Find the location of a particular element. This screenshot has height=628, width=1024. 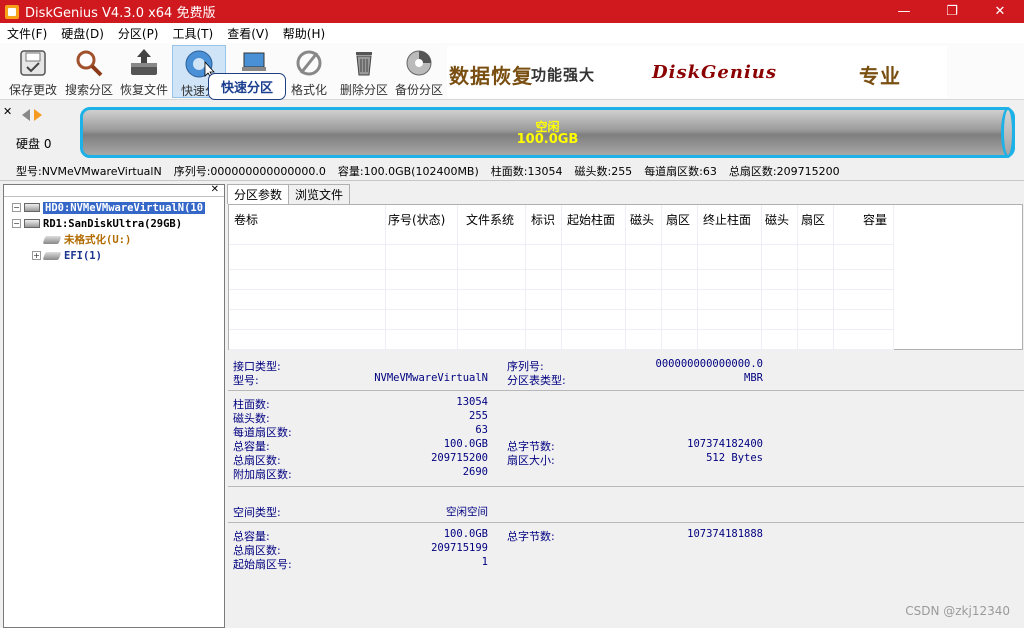

sectors-per-track-value: 63 is located at coordinates (481, 430).